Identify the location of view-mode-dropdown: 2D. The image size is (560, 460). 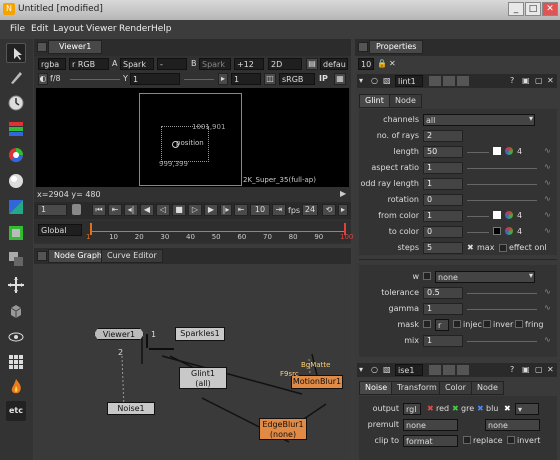
(285, 64).